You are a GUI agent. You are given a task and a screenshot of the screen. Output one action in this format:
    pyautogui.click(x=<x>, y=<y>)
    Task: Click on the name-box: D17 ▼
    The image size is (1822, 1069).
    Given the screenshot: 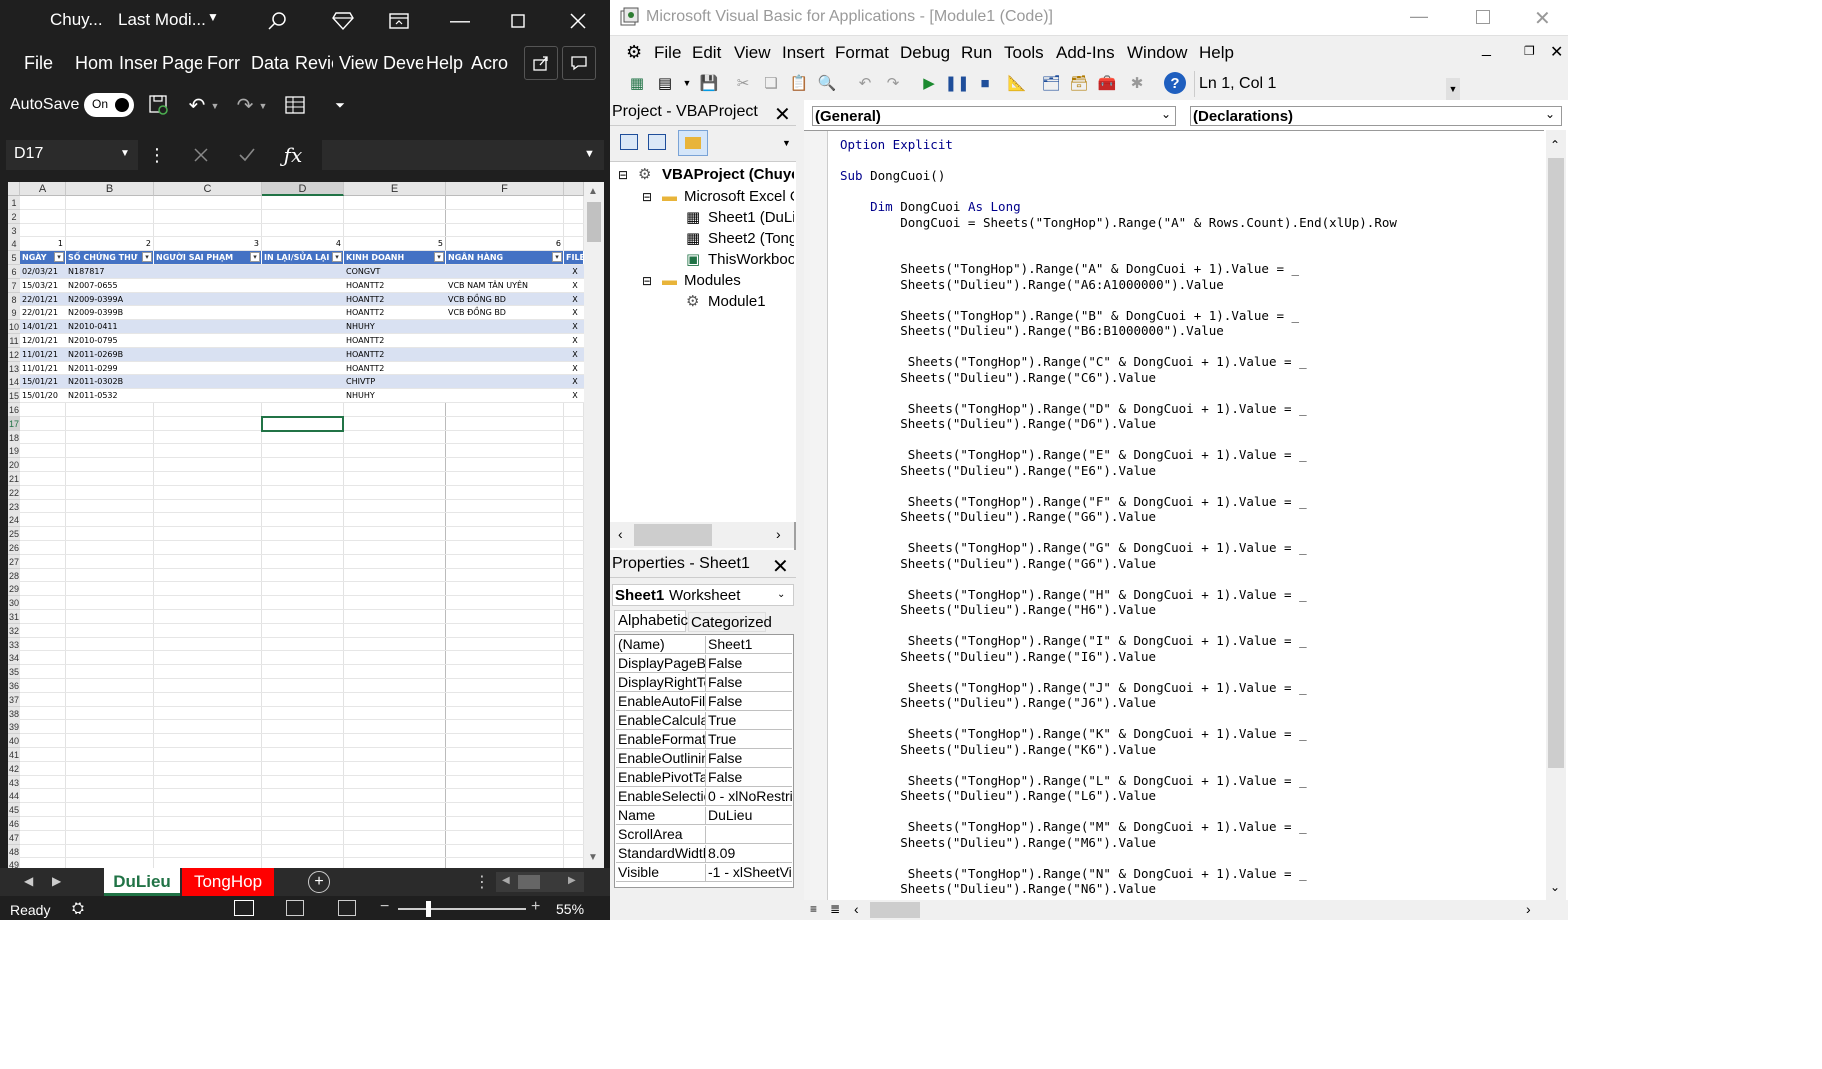 What is the action you would take?
    pyautogui.click(x=72, y=155)
    